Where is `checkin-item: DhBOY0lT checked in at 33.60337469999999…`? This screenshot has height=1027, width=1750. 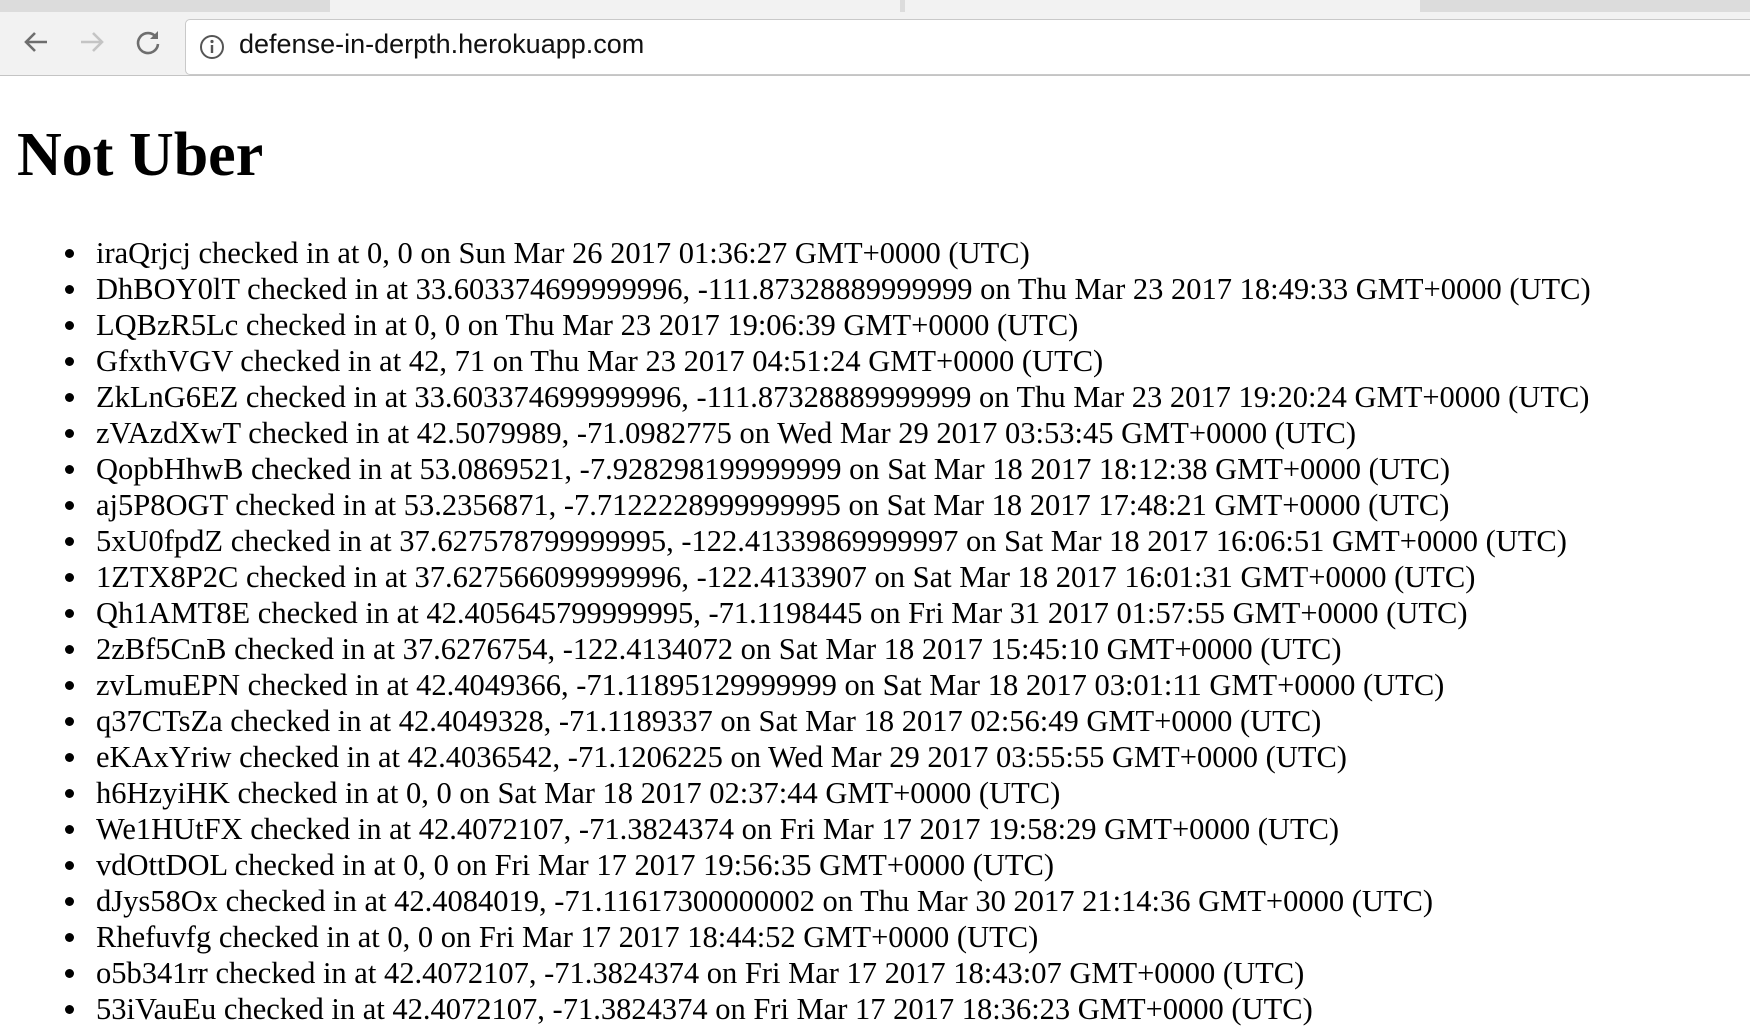 checkin-item: DhBOY0lT checked in at 33.60337469999999… is located at coordinates (795, 289).